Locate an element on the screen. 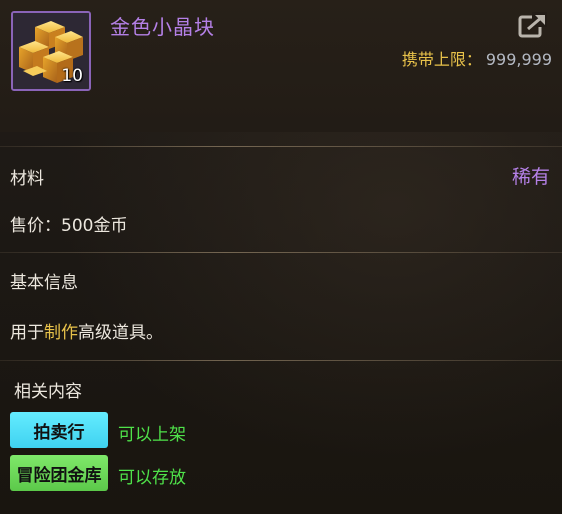 The width and height of the screenshot is (562, 514). carry-limit-value: 999,999 is located at coordinates (518, 59).